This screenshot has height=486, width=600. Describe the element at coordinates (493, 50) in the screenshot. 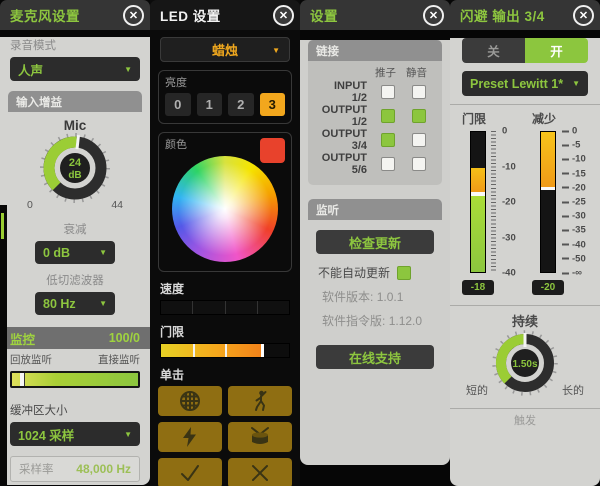

I see `ducking-off-button: 关` at that location.